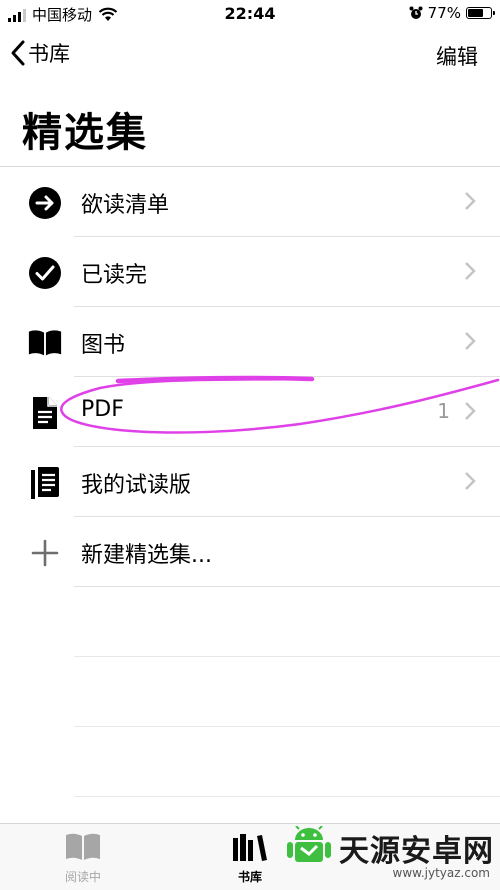 The height and width of the screenshot is (890, 500). Describe the element at coordinates (102, 409) in the screenshot. I see `collection-label: PDF` at that location.